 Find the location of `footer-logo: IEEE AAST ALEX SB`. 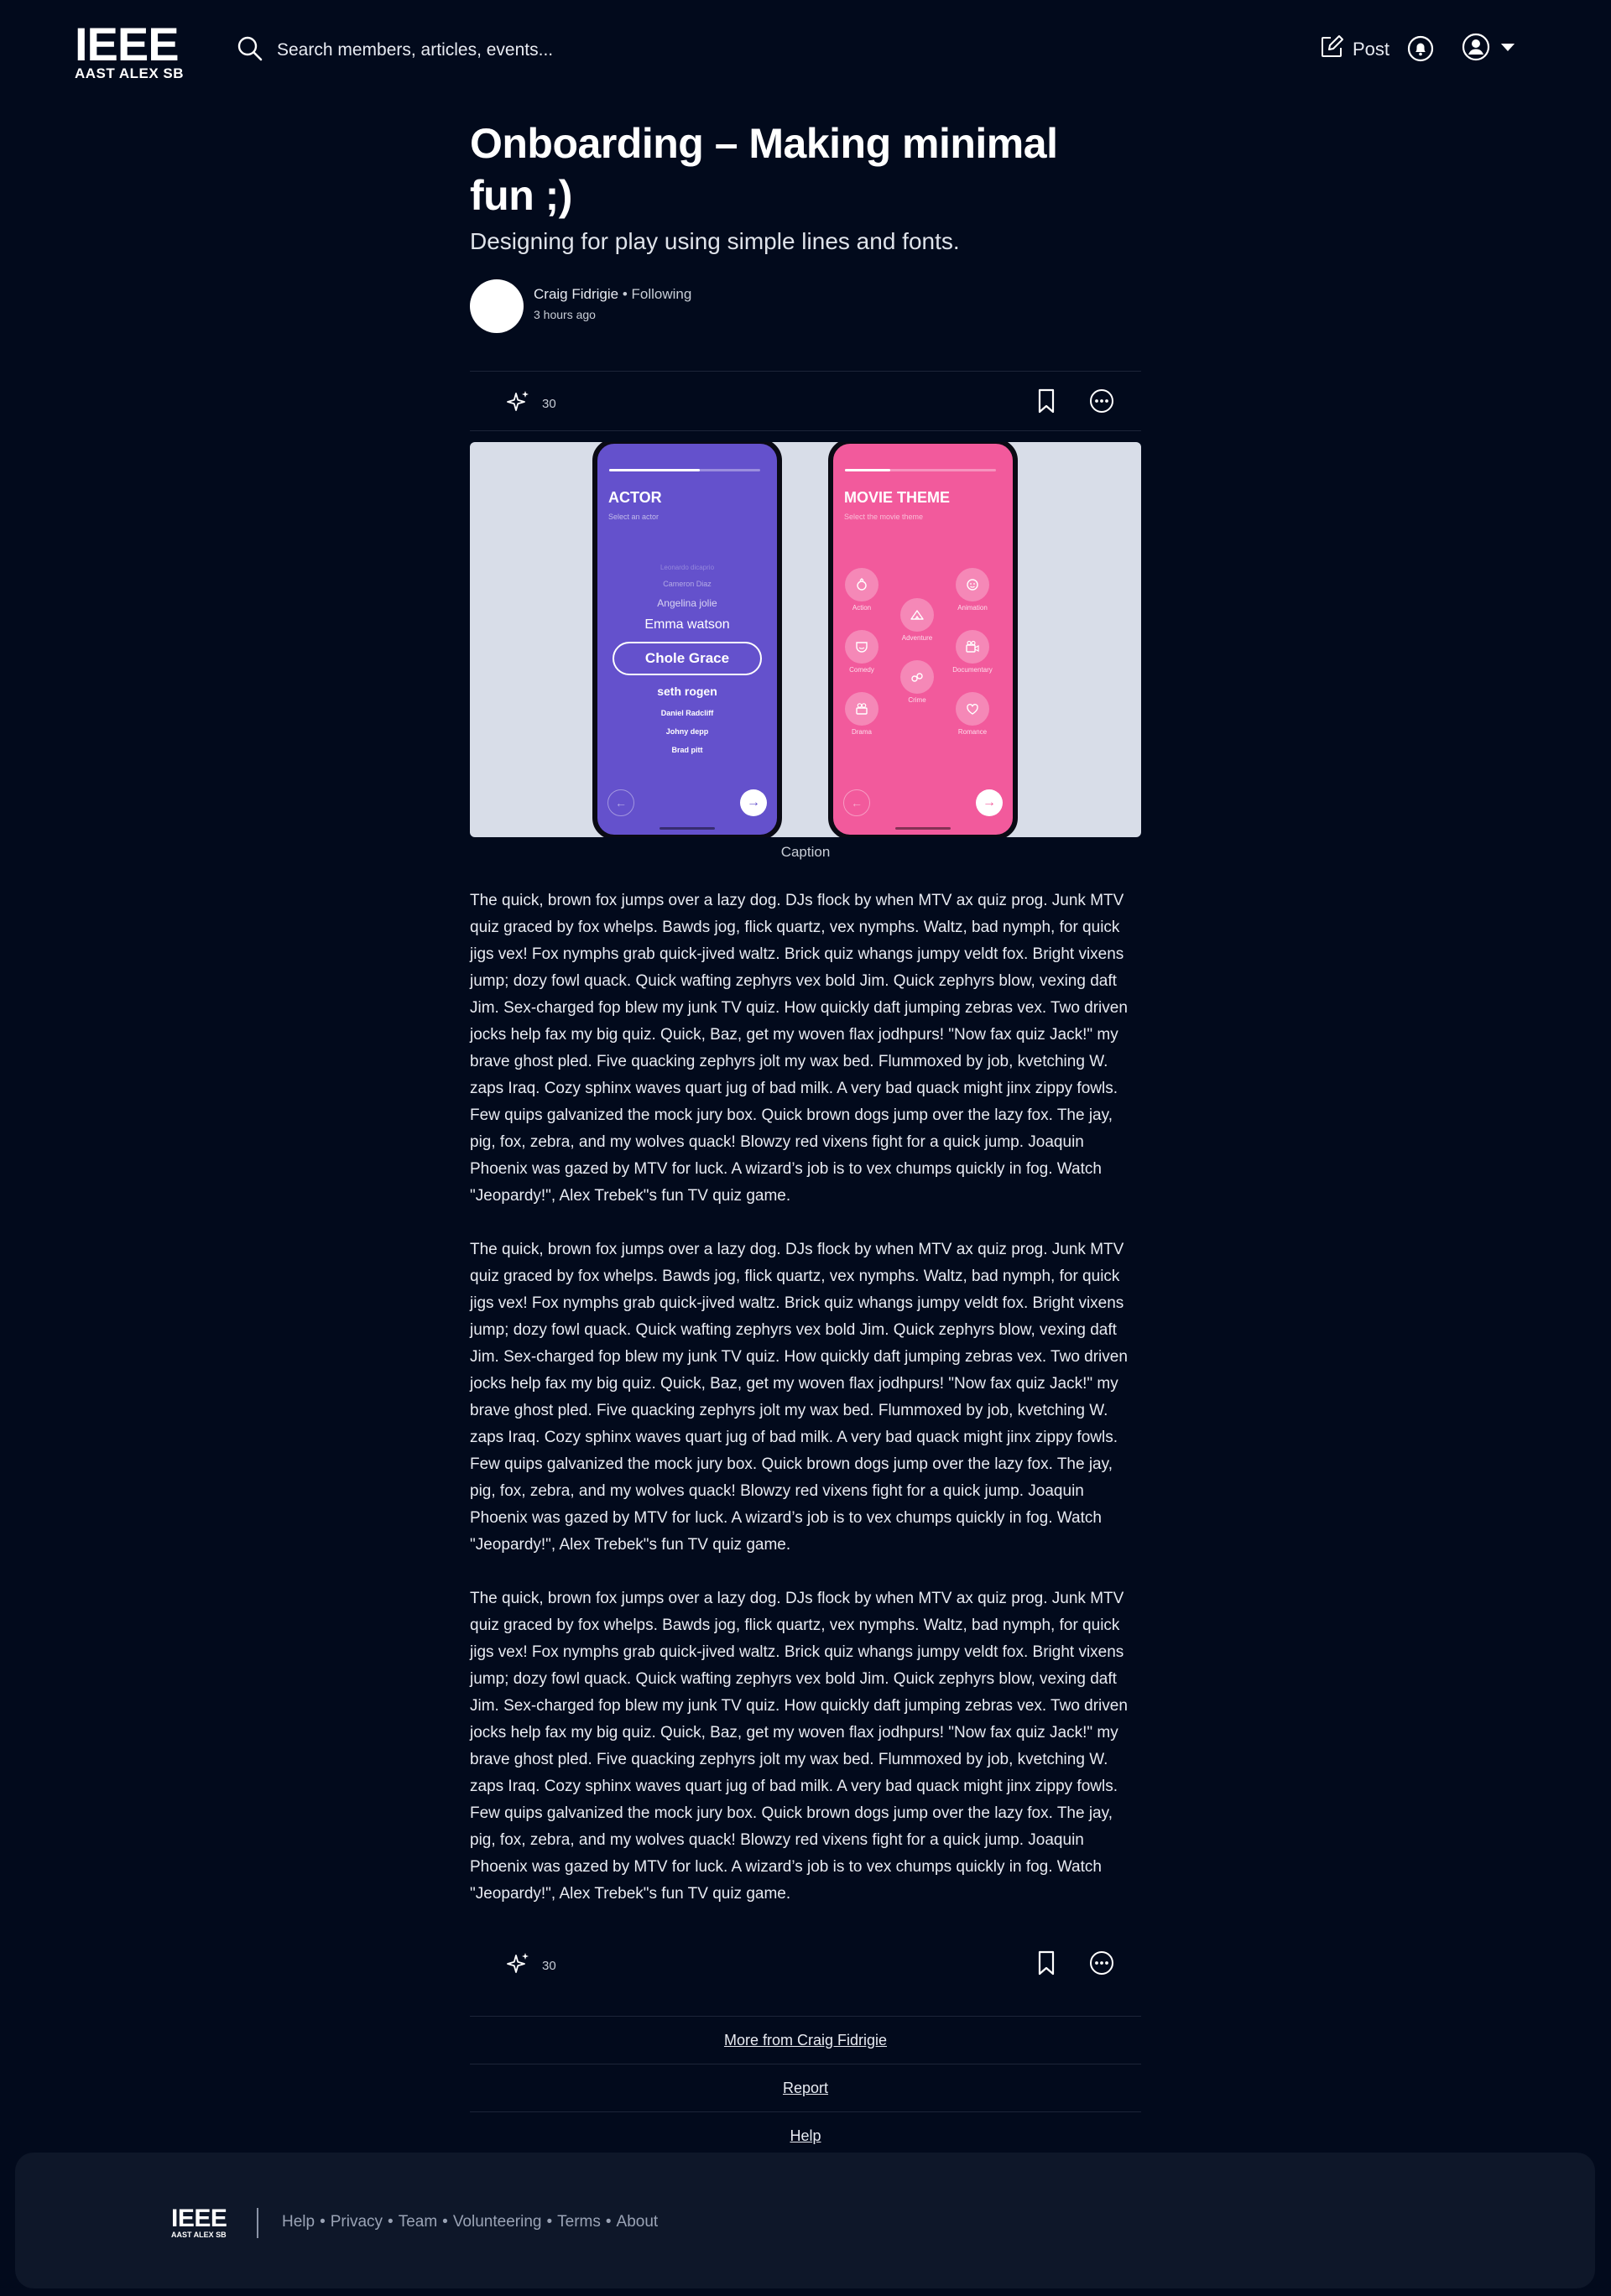

footer-logo: IEEE AAST ALEX SB is located at coordinates (199, 2223).